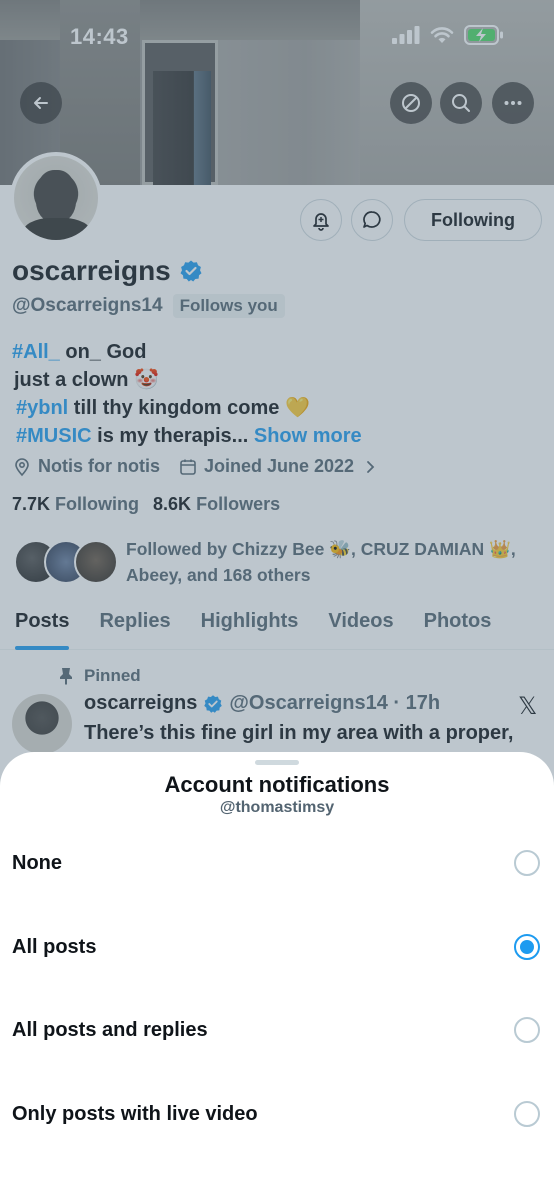 The width and height of the screenshot is (554, 1200). I want to click on radio-live-video, so click(527, 1114).